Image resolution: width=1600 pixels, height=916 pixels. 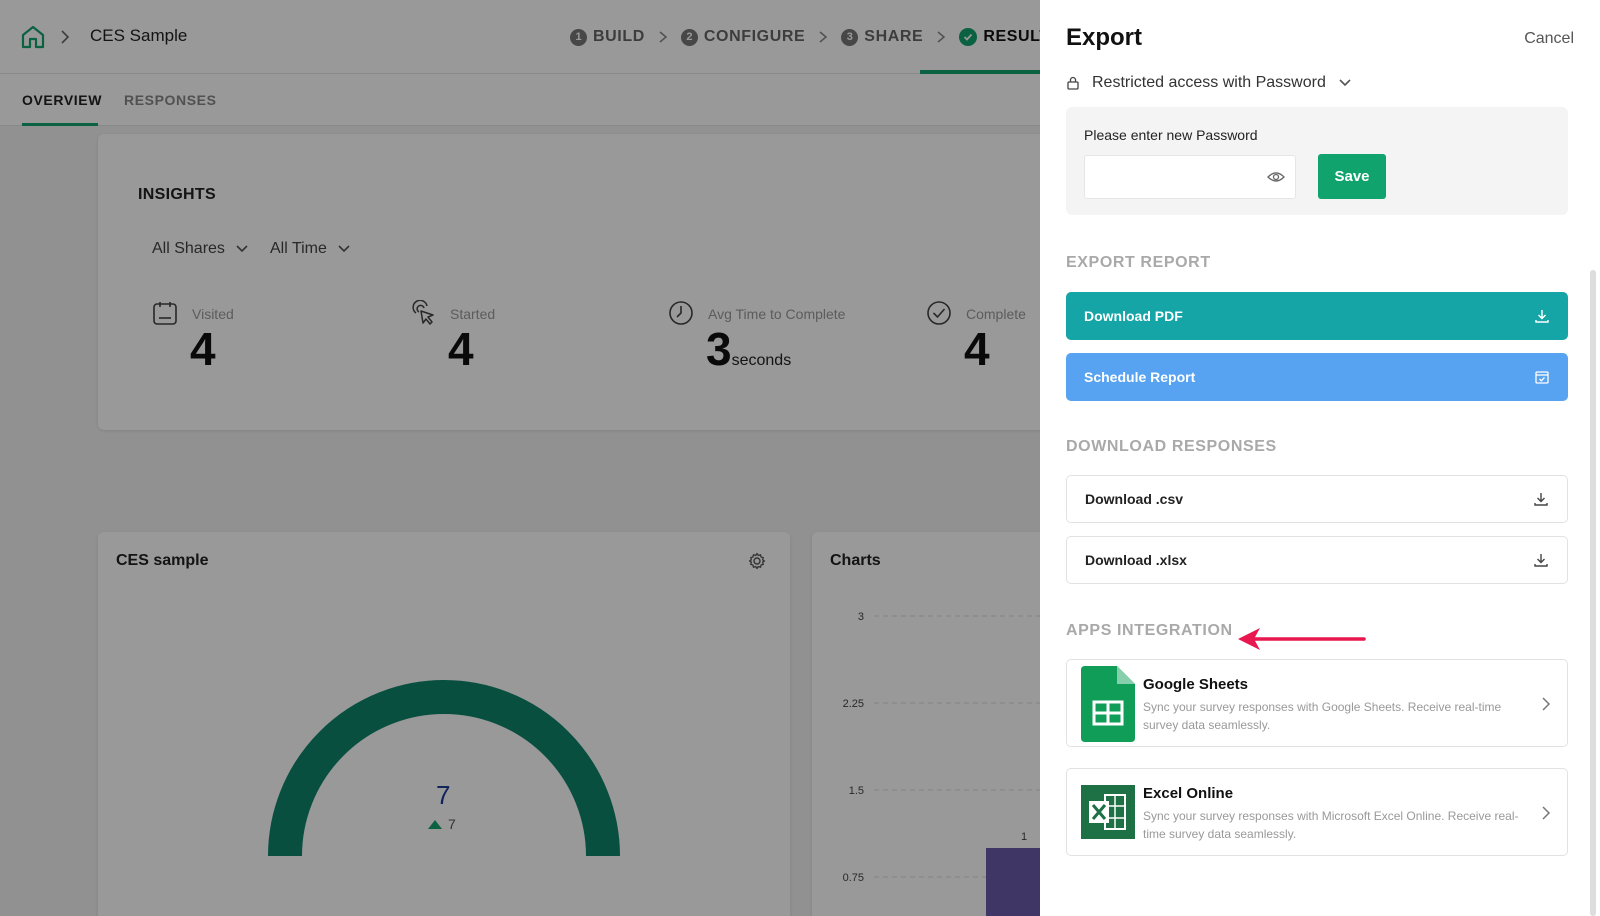 What do you see at coordinates (1317, 560) in the screenshot?
I see `download-xlsx-button: Download .xlsx` at bounding box center [1317, 560].